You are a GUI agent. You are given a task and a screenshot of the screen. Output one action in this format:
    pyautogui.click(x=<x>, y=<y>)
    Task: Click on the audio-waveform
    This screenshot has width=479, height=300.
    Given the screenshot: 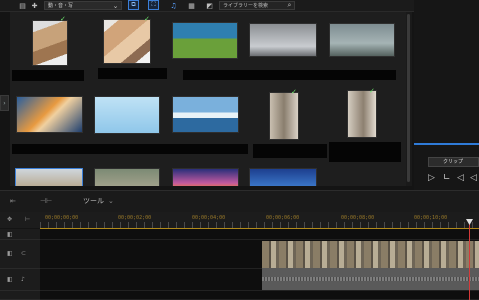 What is the action you would take?
    pyautogui.click(x=370, y=279)
    